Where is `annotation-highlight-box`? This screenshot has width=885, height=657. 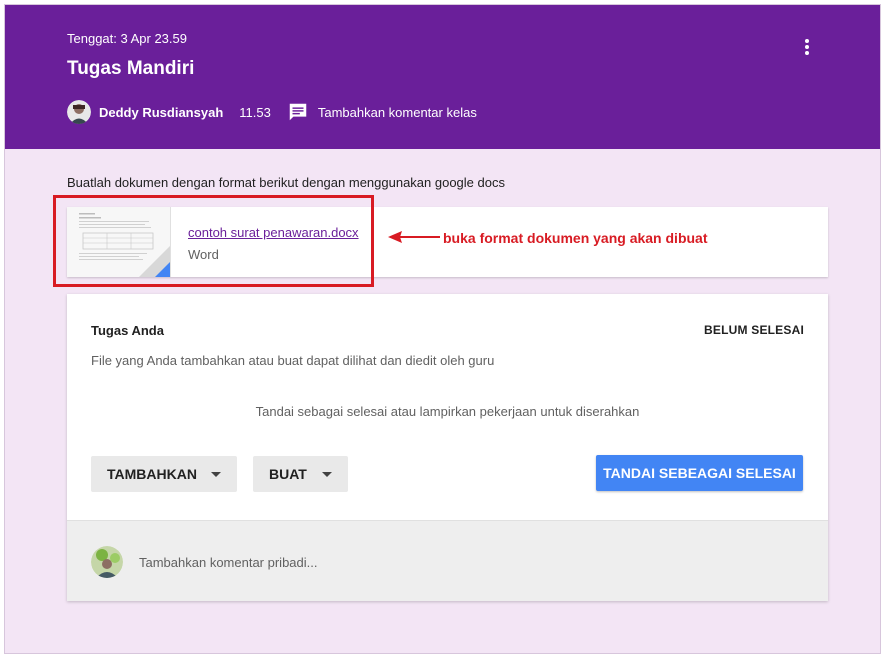
annotation-highlight-box is located at coordinates (213, 241).